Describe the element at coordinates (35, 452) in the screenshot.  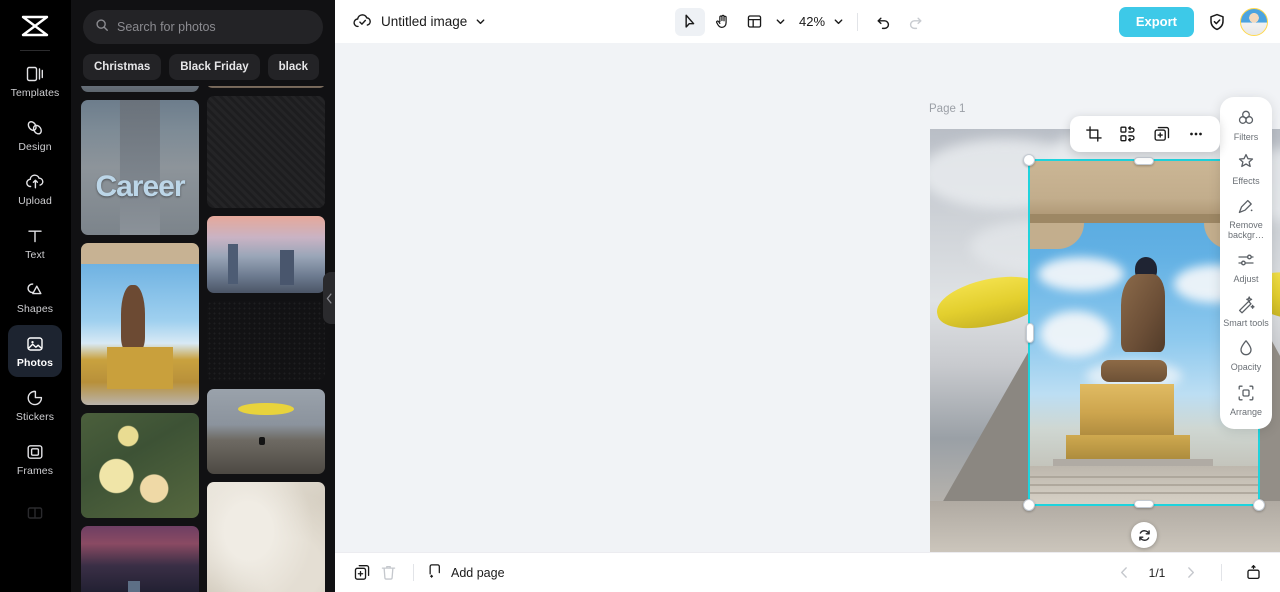
I see `frames-icon` at that location.